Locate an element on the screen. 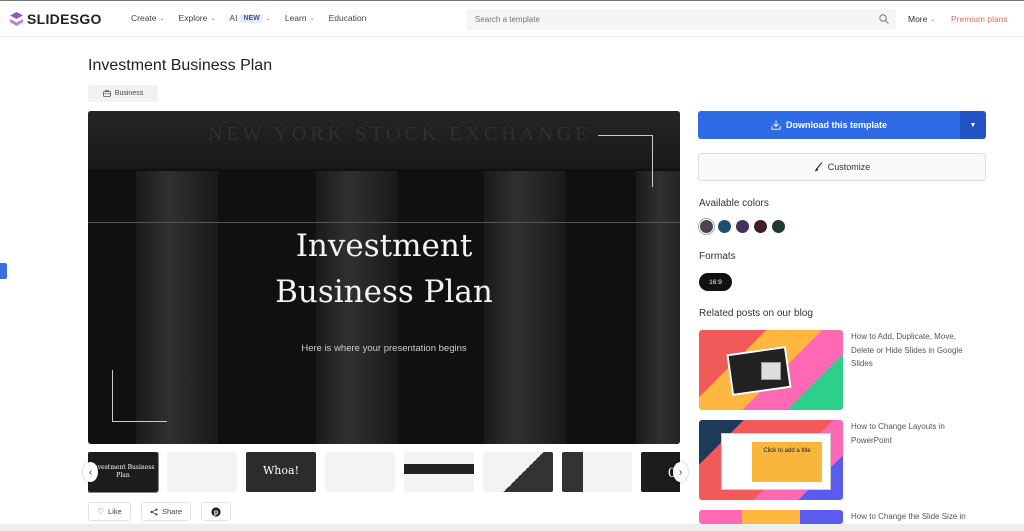 This screenshot has height=531, width=1024. nav-learn-label: Learn is located at coordinates (295, 18).